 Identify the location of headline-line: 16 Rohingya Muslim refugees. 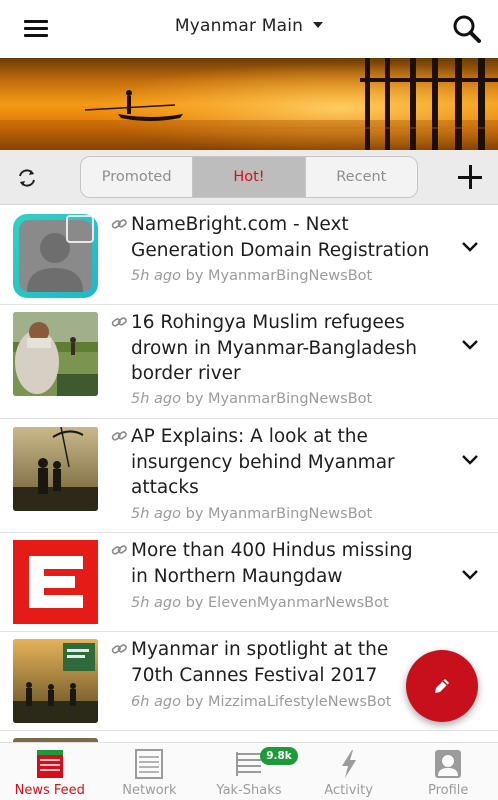
(268, 322).